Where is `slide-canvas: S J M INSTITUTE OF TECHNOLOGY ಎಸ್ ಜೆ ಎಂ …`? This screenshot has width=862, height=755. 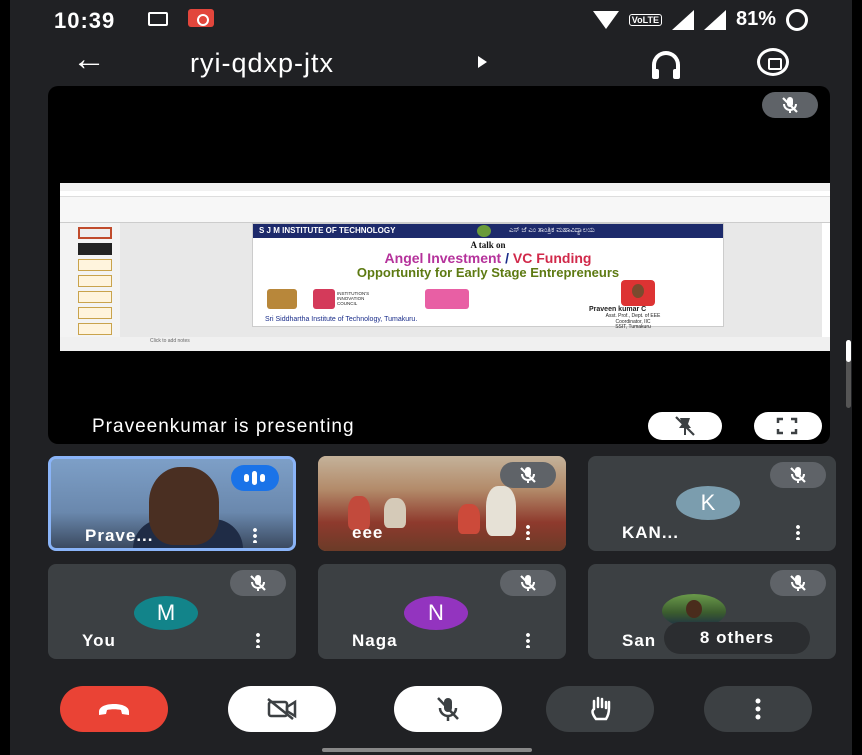 slide-canvas: S J M INSTITUTE OF TECHNOLOGY ಎಸ್ ಜೆ ಎಂ … is located at coordinates (471, 285).